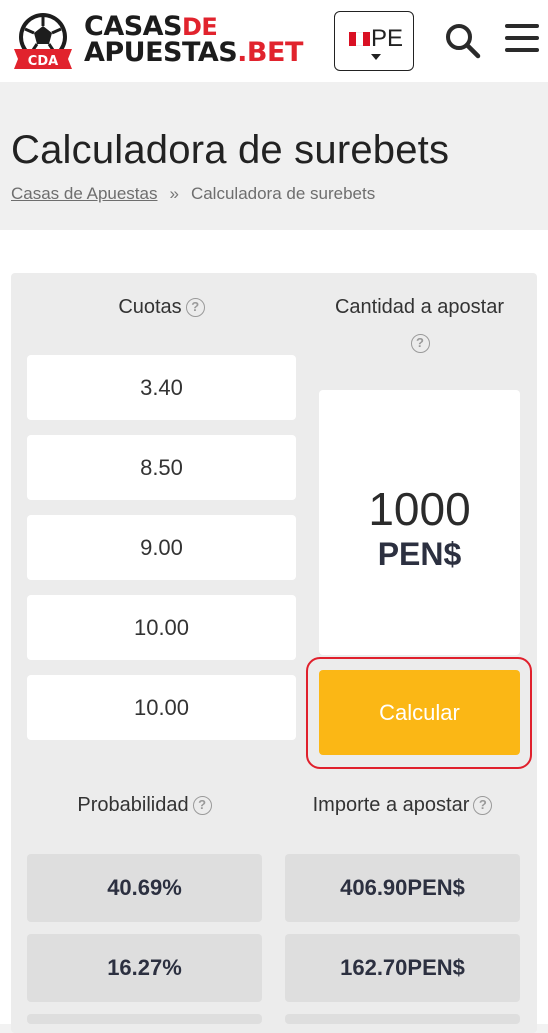  I want to click on peru-flag-icon, so click(359, 39).